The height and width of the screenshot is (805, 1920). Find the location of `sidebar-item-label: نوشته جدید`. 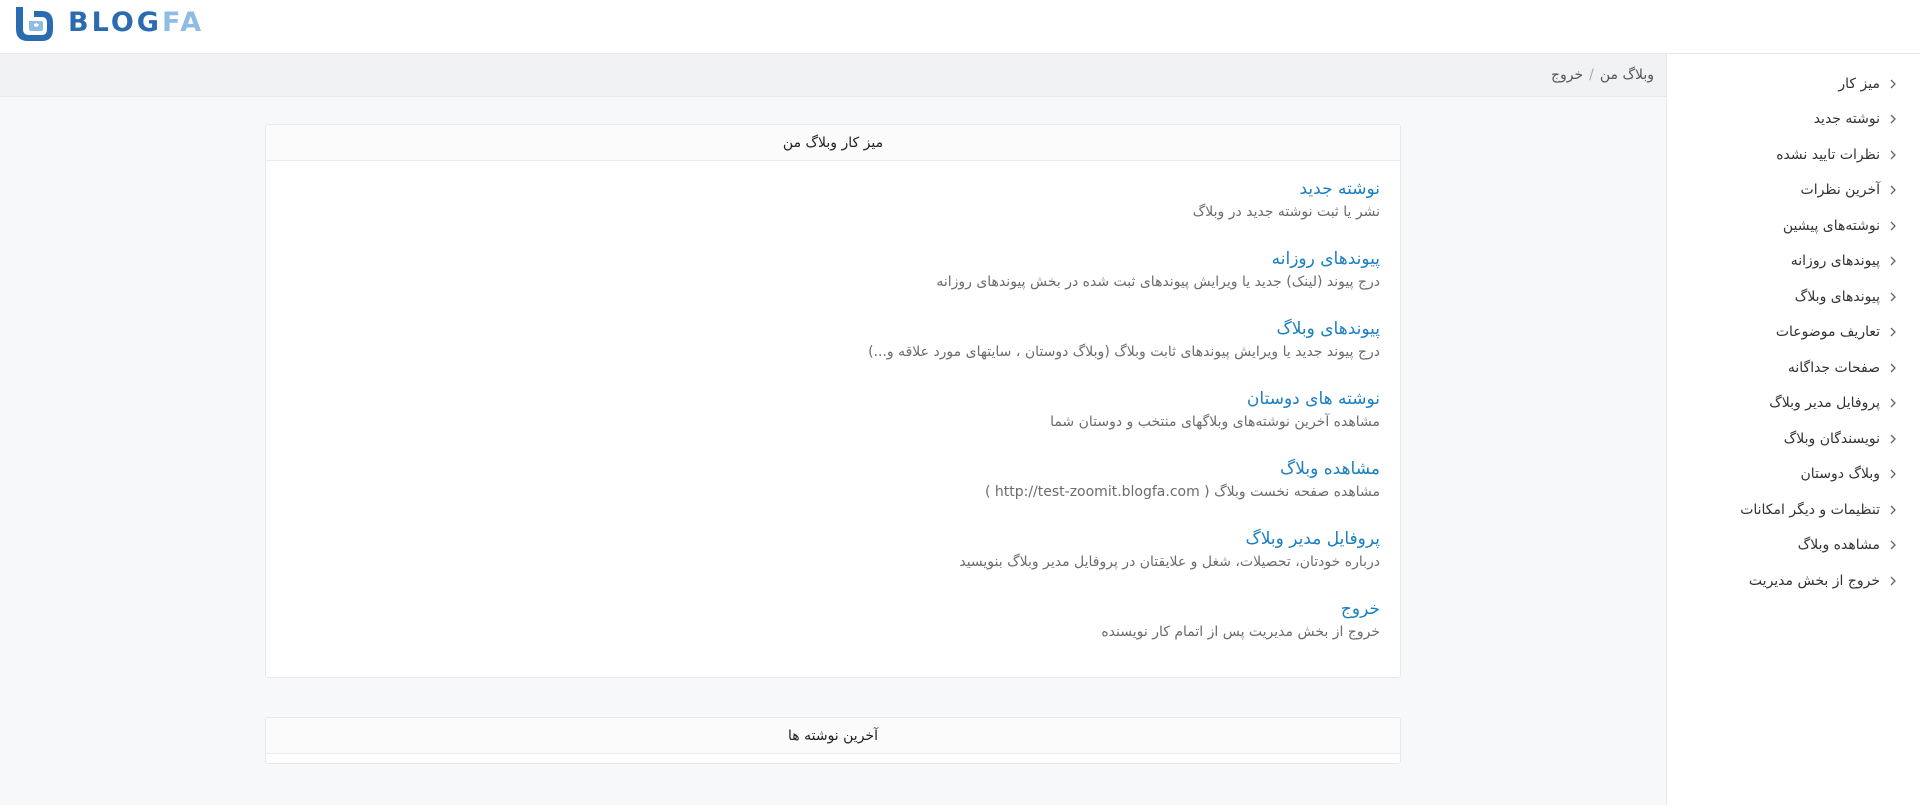

sidebar-item-label: نوشته جدید is located at coordinates (1846, 119).